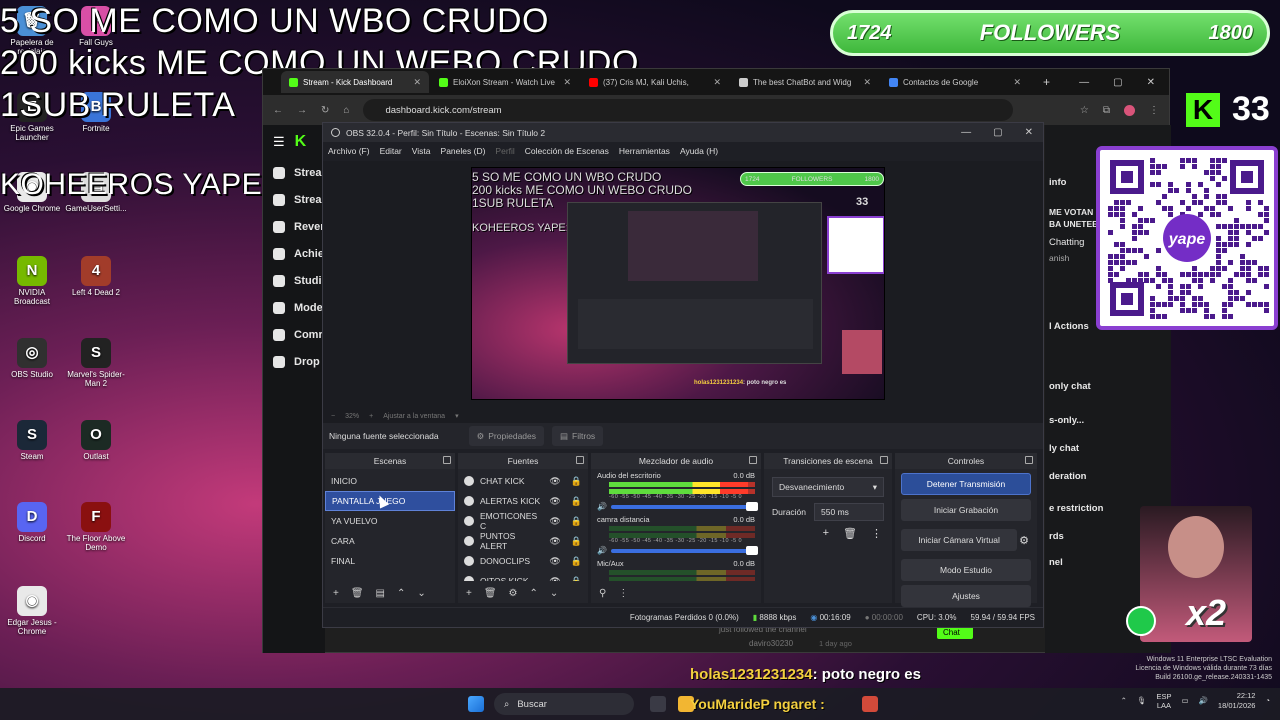 The image size is (1280, 720). Describe the element at coordinates (699, 151) in the screenshot. I see `obs-menu-item: Ayuda (H)` at that location.